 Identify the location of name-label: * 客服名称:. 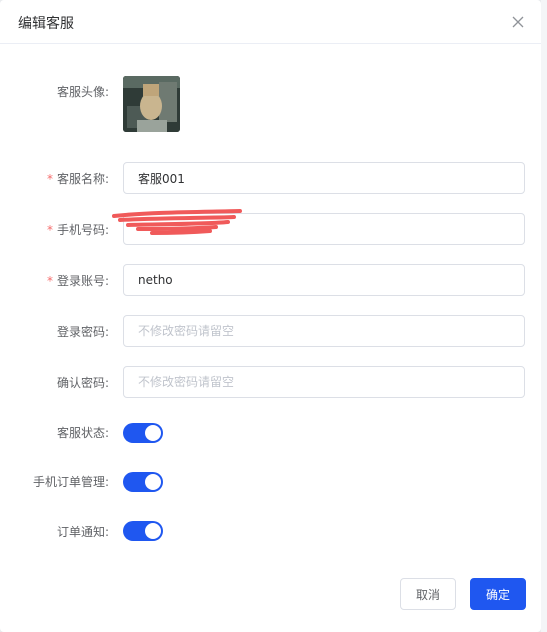
(77, 179).